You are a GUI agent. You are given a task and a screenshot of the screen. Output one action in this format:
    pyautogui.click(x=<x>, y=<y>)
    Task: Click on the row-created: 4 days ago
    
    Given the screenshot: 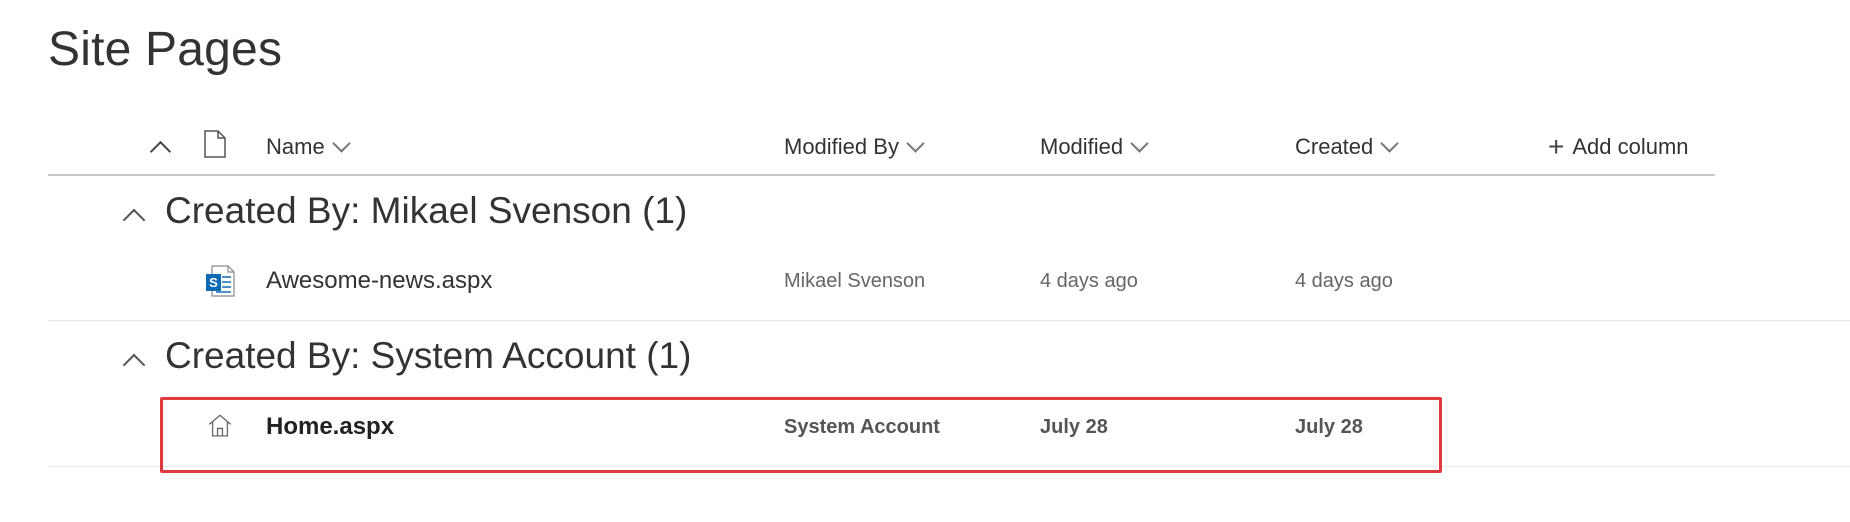 What is the action you would take?
    pyautogui.click(x=1344, y=280)
    